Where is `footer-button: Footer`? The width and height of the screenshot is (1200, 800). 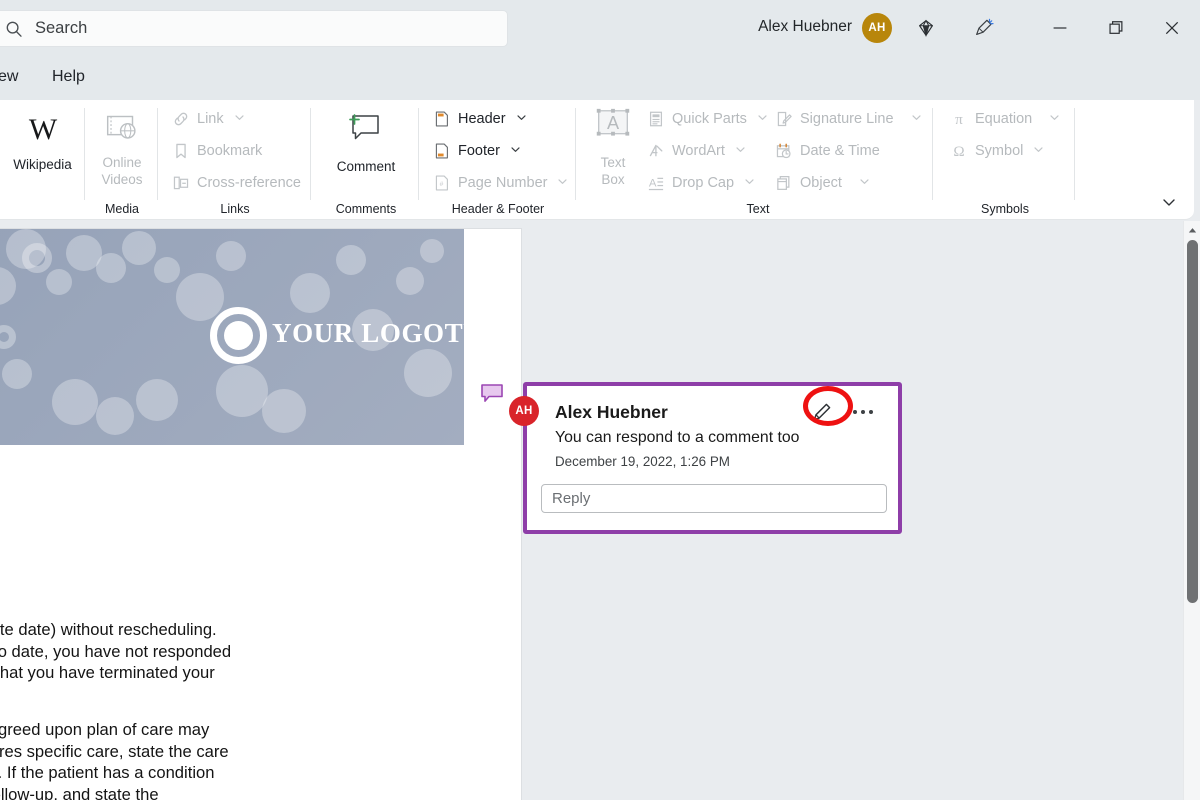 footer-button: Footer is located at coordinates (476, 151).